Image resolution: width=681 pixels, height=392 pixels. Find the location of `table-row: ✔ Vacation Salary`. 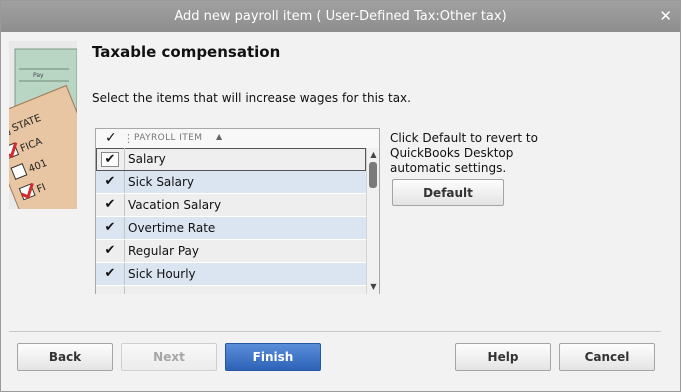

table-row: ✔ Vacation Salary is located at coordinates (231, 205).